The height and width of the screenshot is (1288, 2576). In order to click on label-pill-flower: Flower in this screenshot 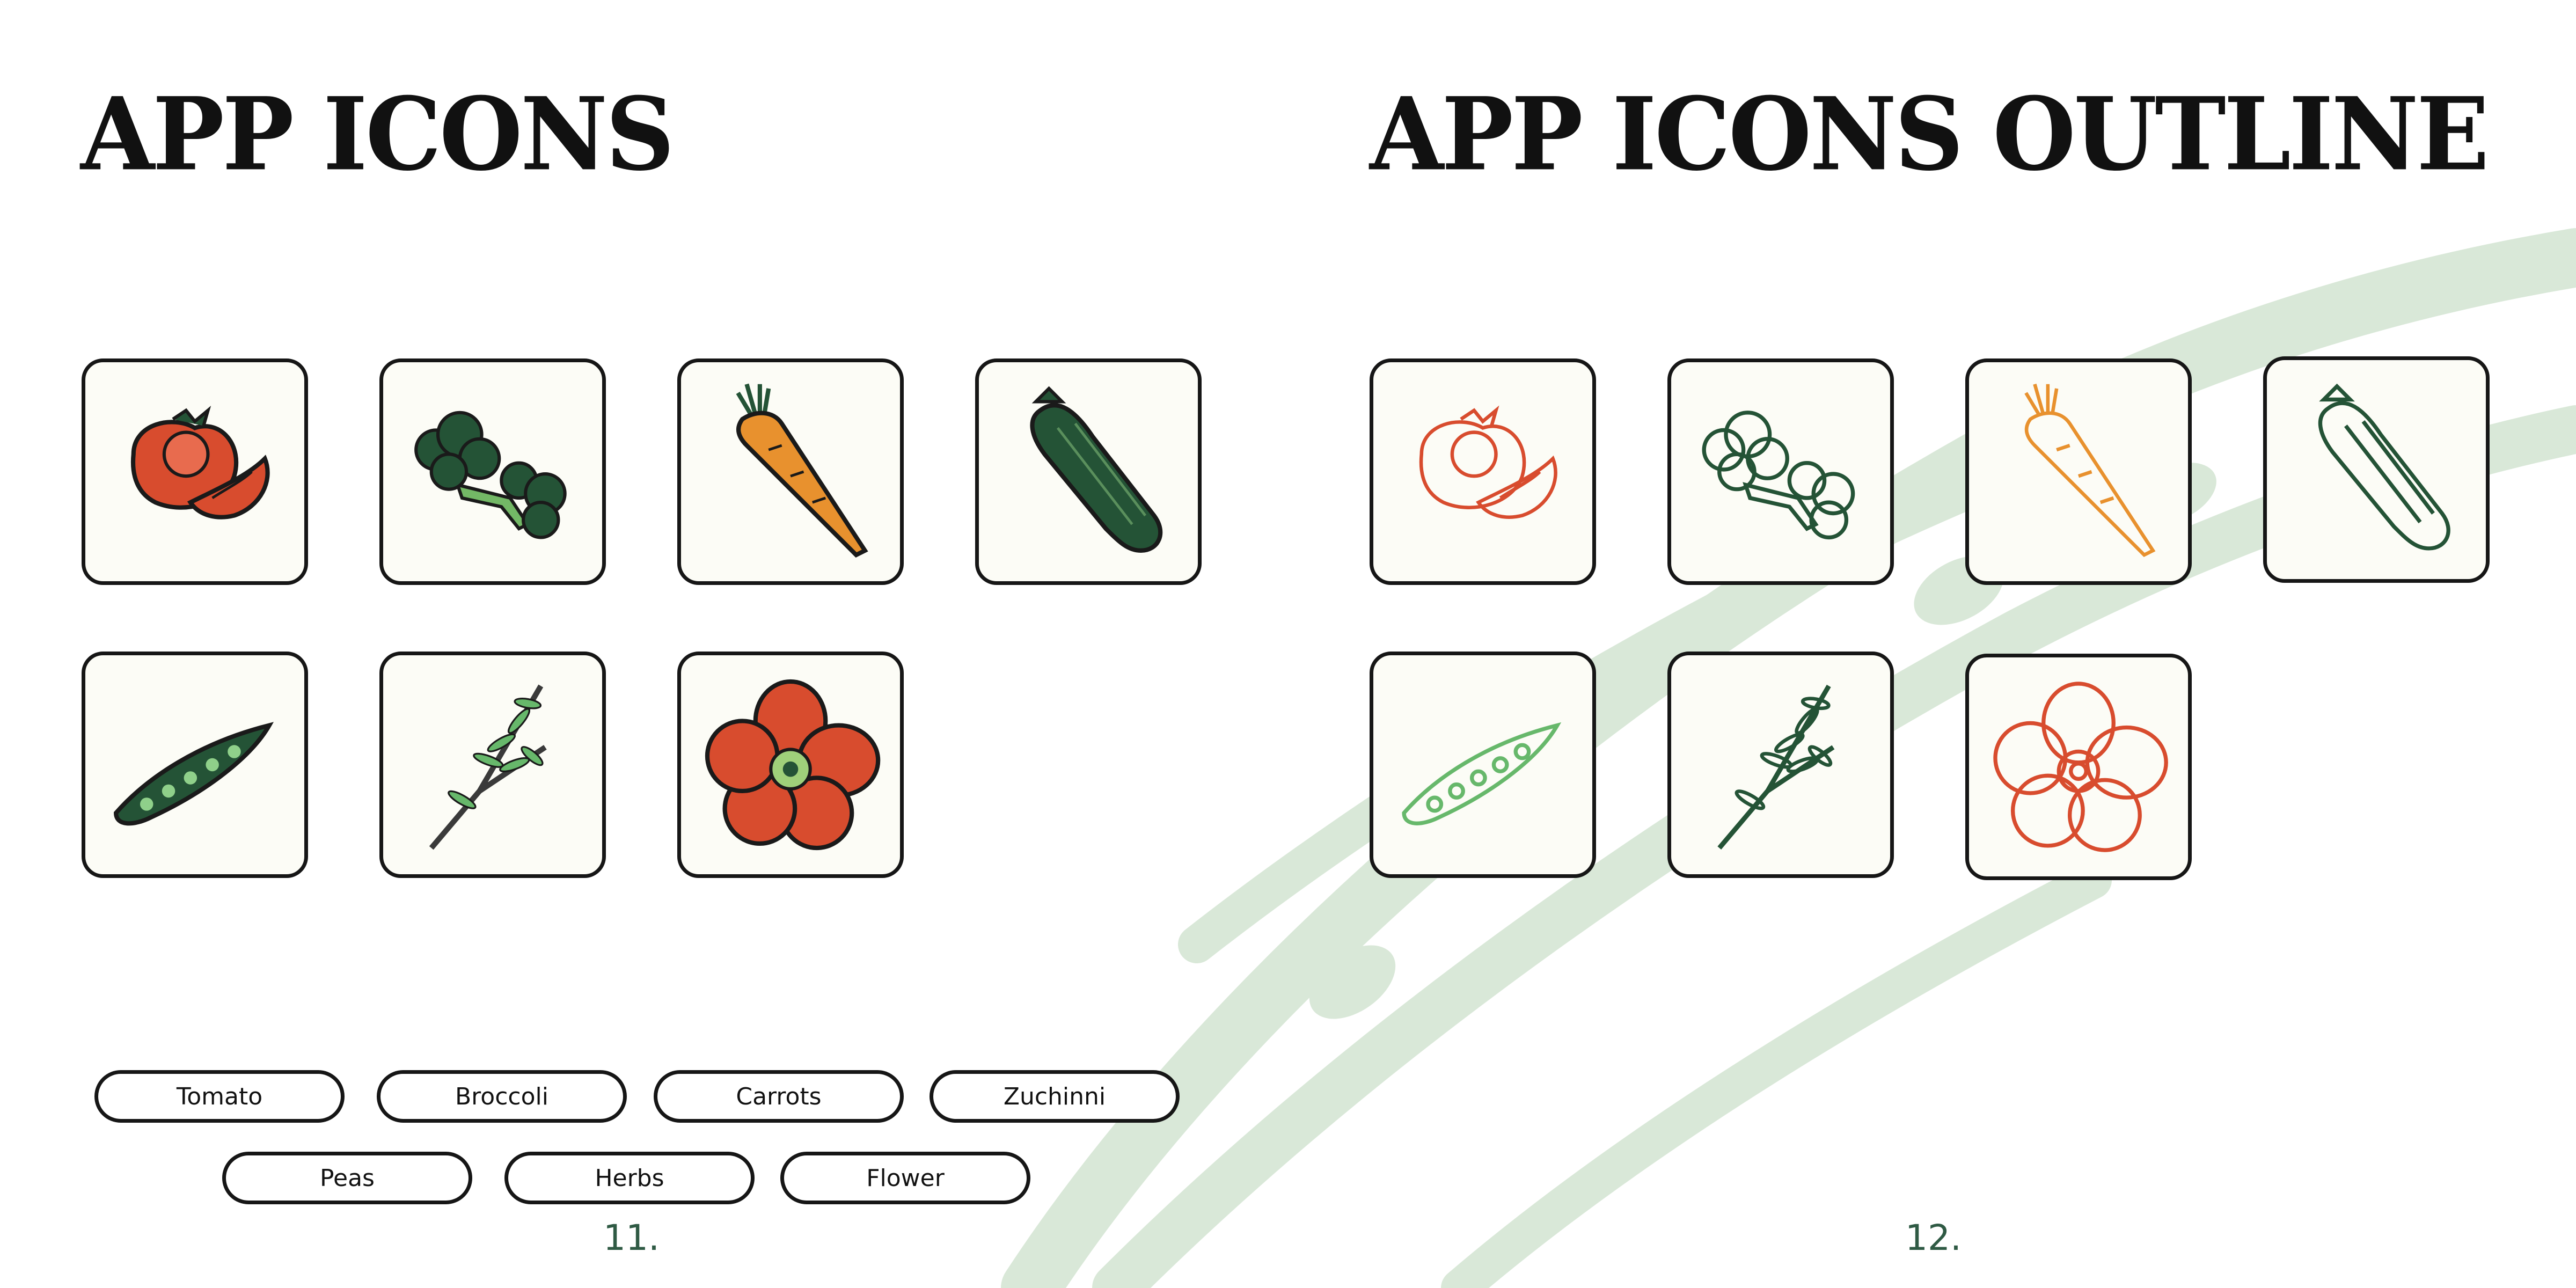, I will do `click(905, 1178)`.